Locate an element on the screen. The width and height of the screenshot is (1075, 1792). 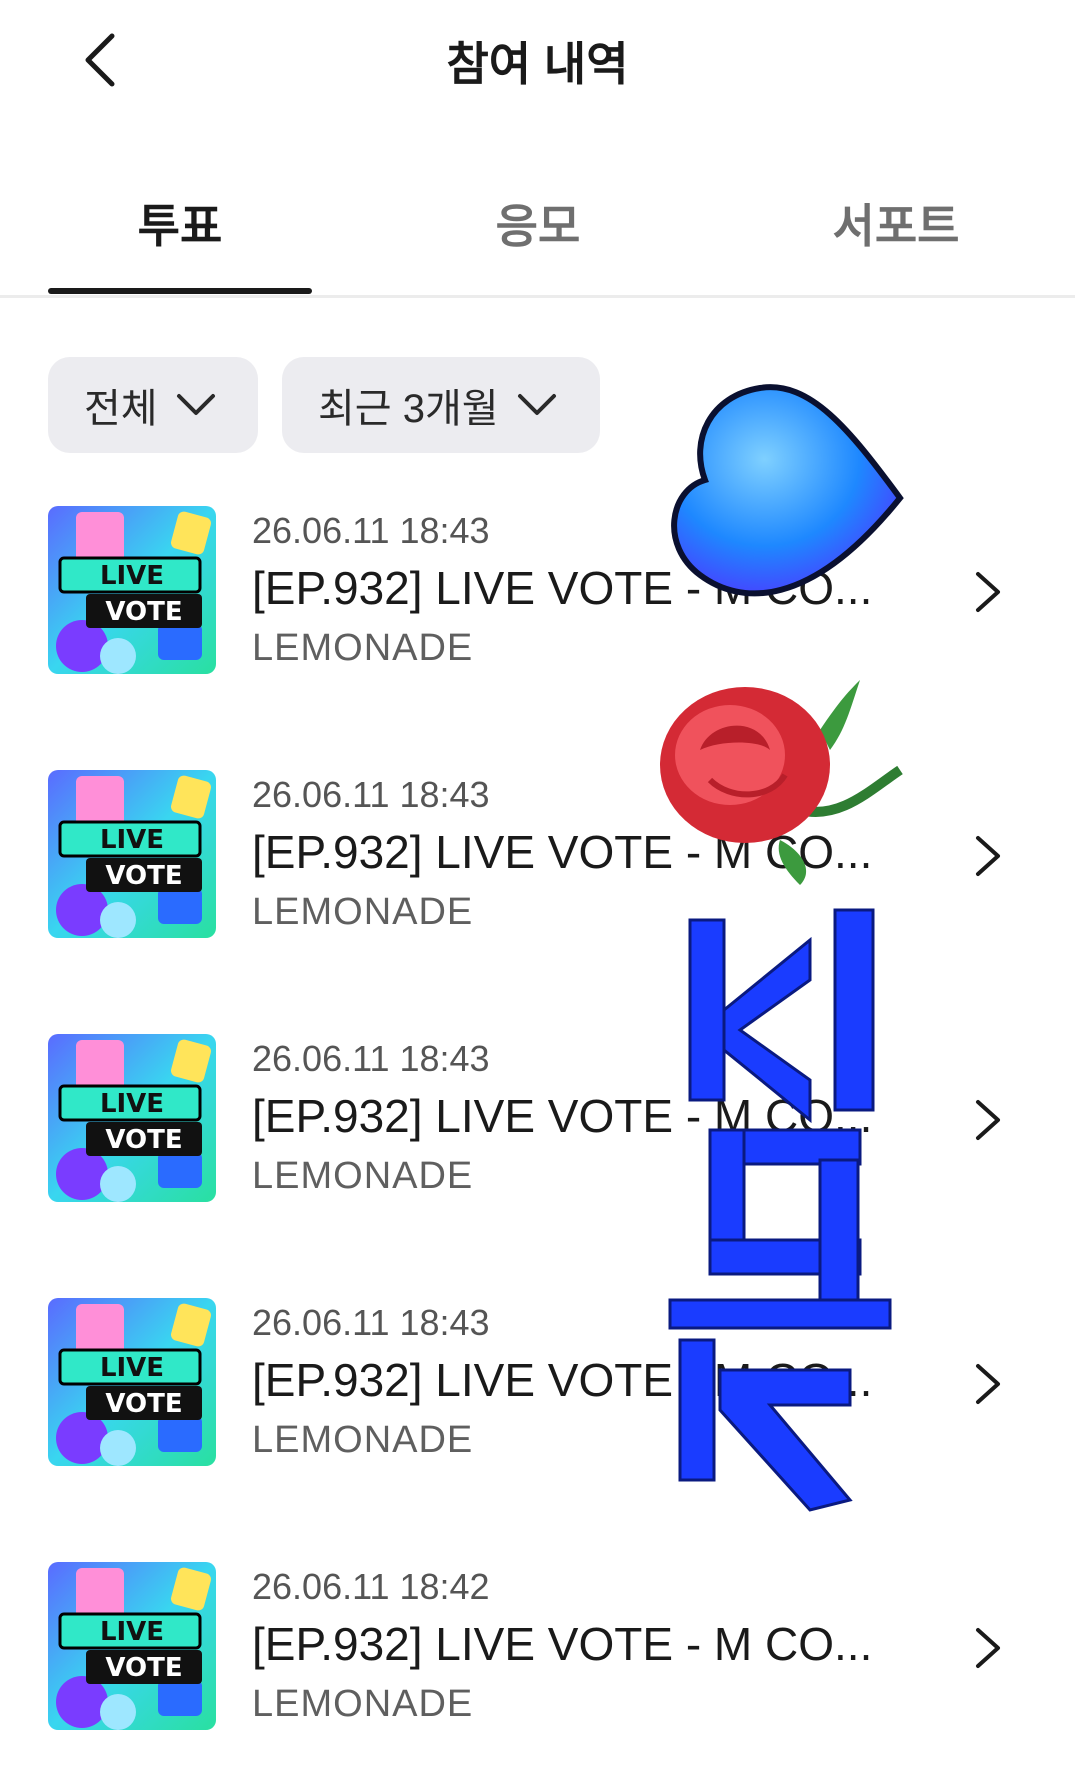
category-filter-label: 전체 is located at coordinates (121, 409).